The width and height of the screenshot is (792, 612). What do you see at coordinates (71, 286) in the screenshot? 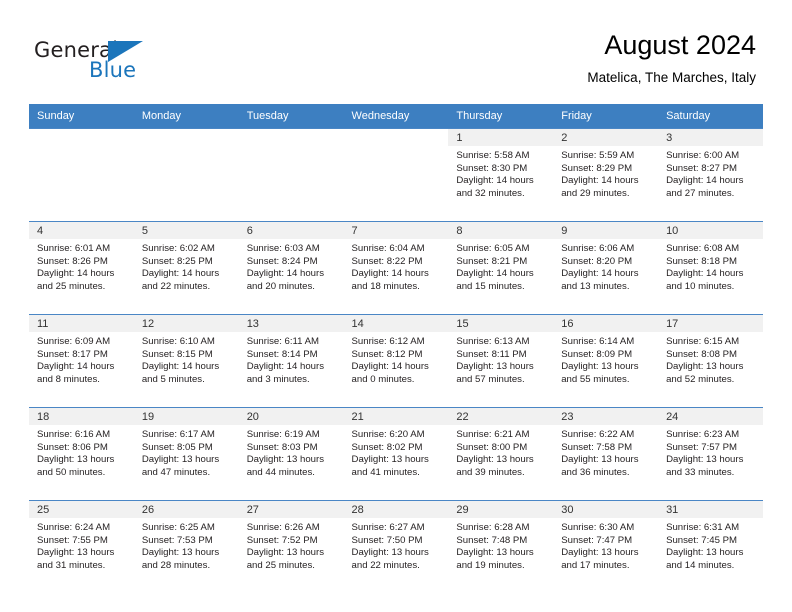
I see `day-detail-line: and 25 minutes.` at bounding box center [71, 286].